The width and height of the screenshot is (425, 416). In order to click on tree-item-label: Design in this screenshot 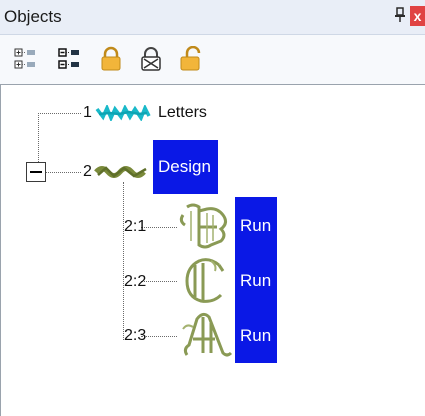, I will do `click(184, 166)`.